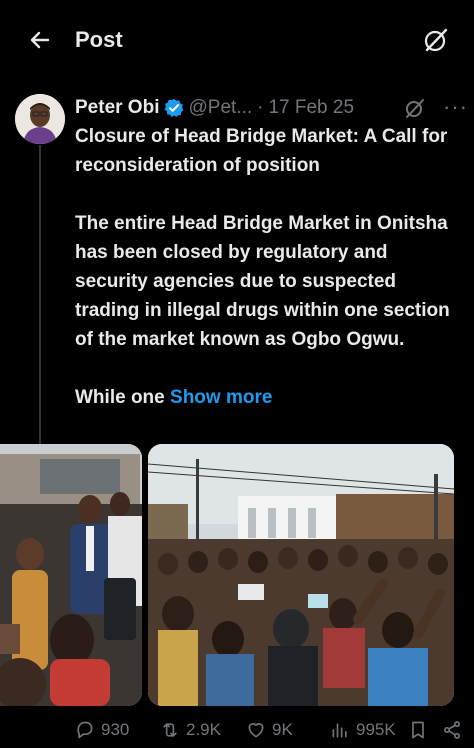 The image size is (474, 748). Describe the element at coordinates (120, 397) in the screenshot. I see `post-text-prefix: While one` at that location.